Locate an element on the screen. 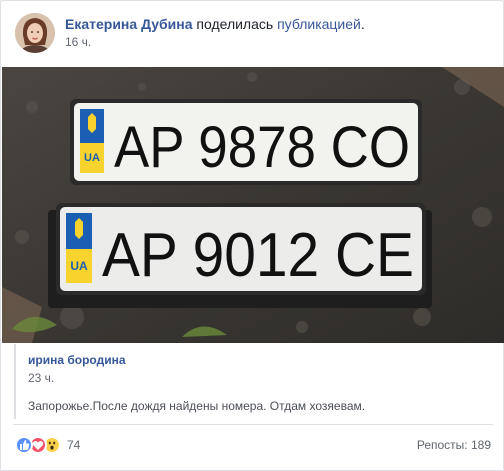 The width and height of the screenshot is (504, 471). plate-top-number: AP 9878 CO is located at coordinates (262, 147).